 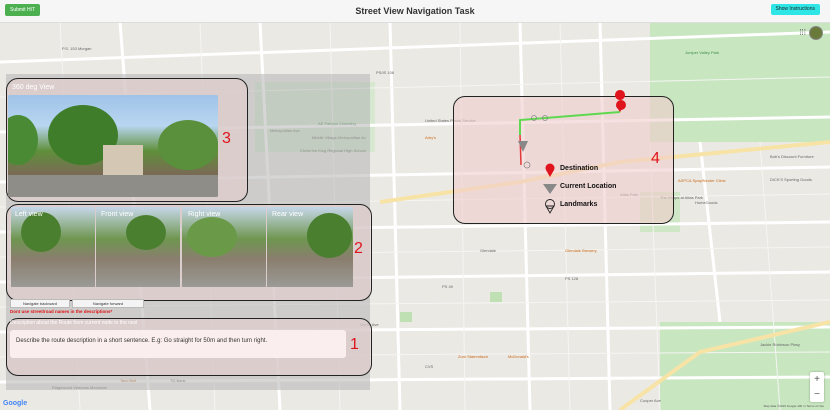 I want to click on description-input, so click(x=178, y=344).